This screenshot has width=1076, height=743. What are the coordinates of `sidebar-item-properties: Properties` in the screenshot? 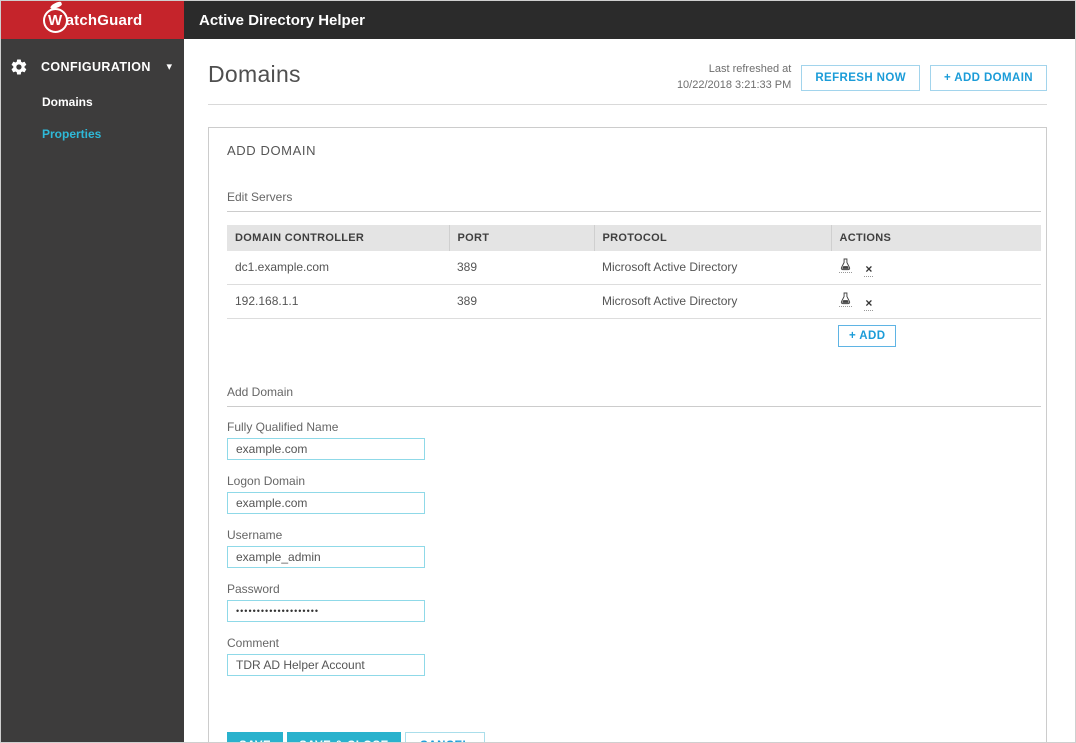 It's located at (92, 134).